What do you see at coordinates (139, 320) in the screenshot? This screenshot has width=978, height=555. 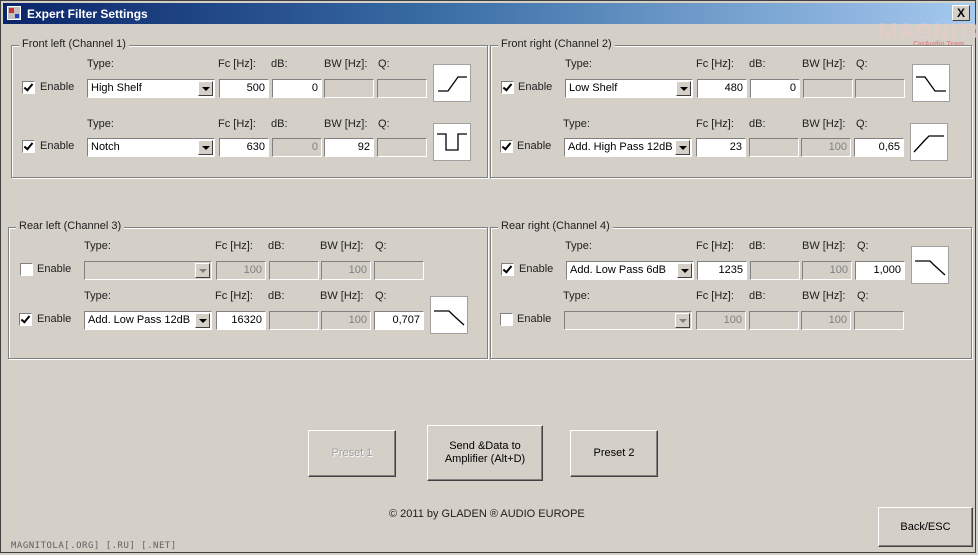 I see `type-select-value: Add. Low Pass 12dB` at bounding box center [139, 320].